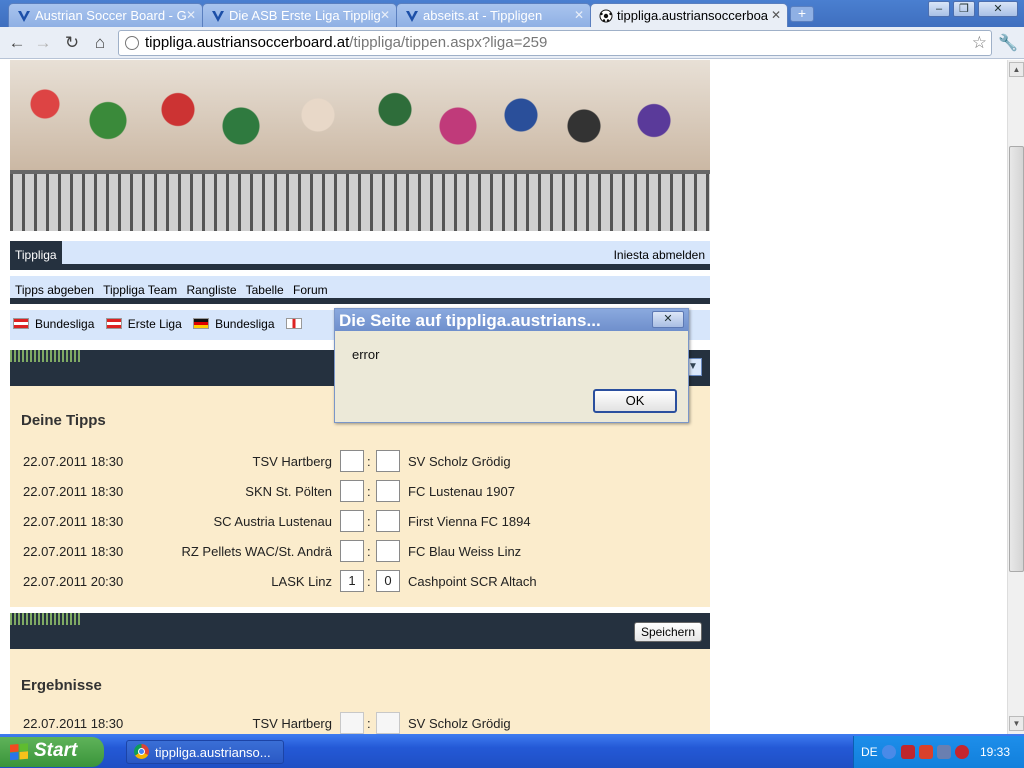 This screenshot has width=1024, height=768. I want to click on nav-rangliste: Rangliste, so click(211, 290).